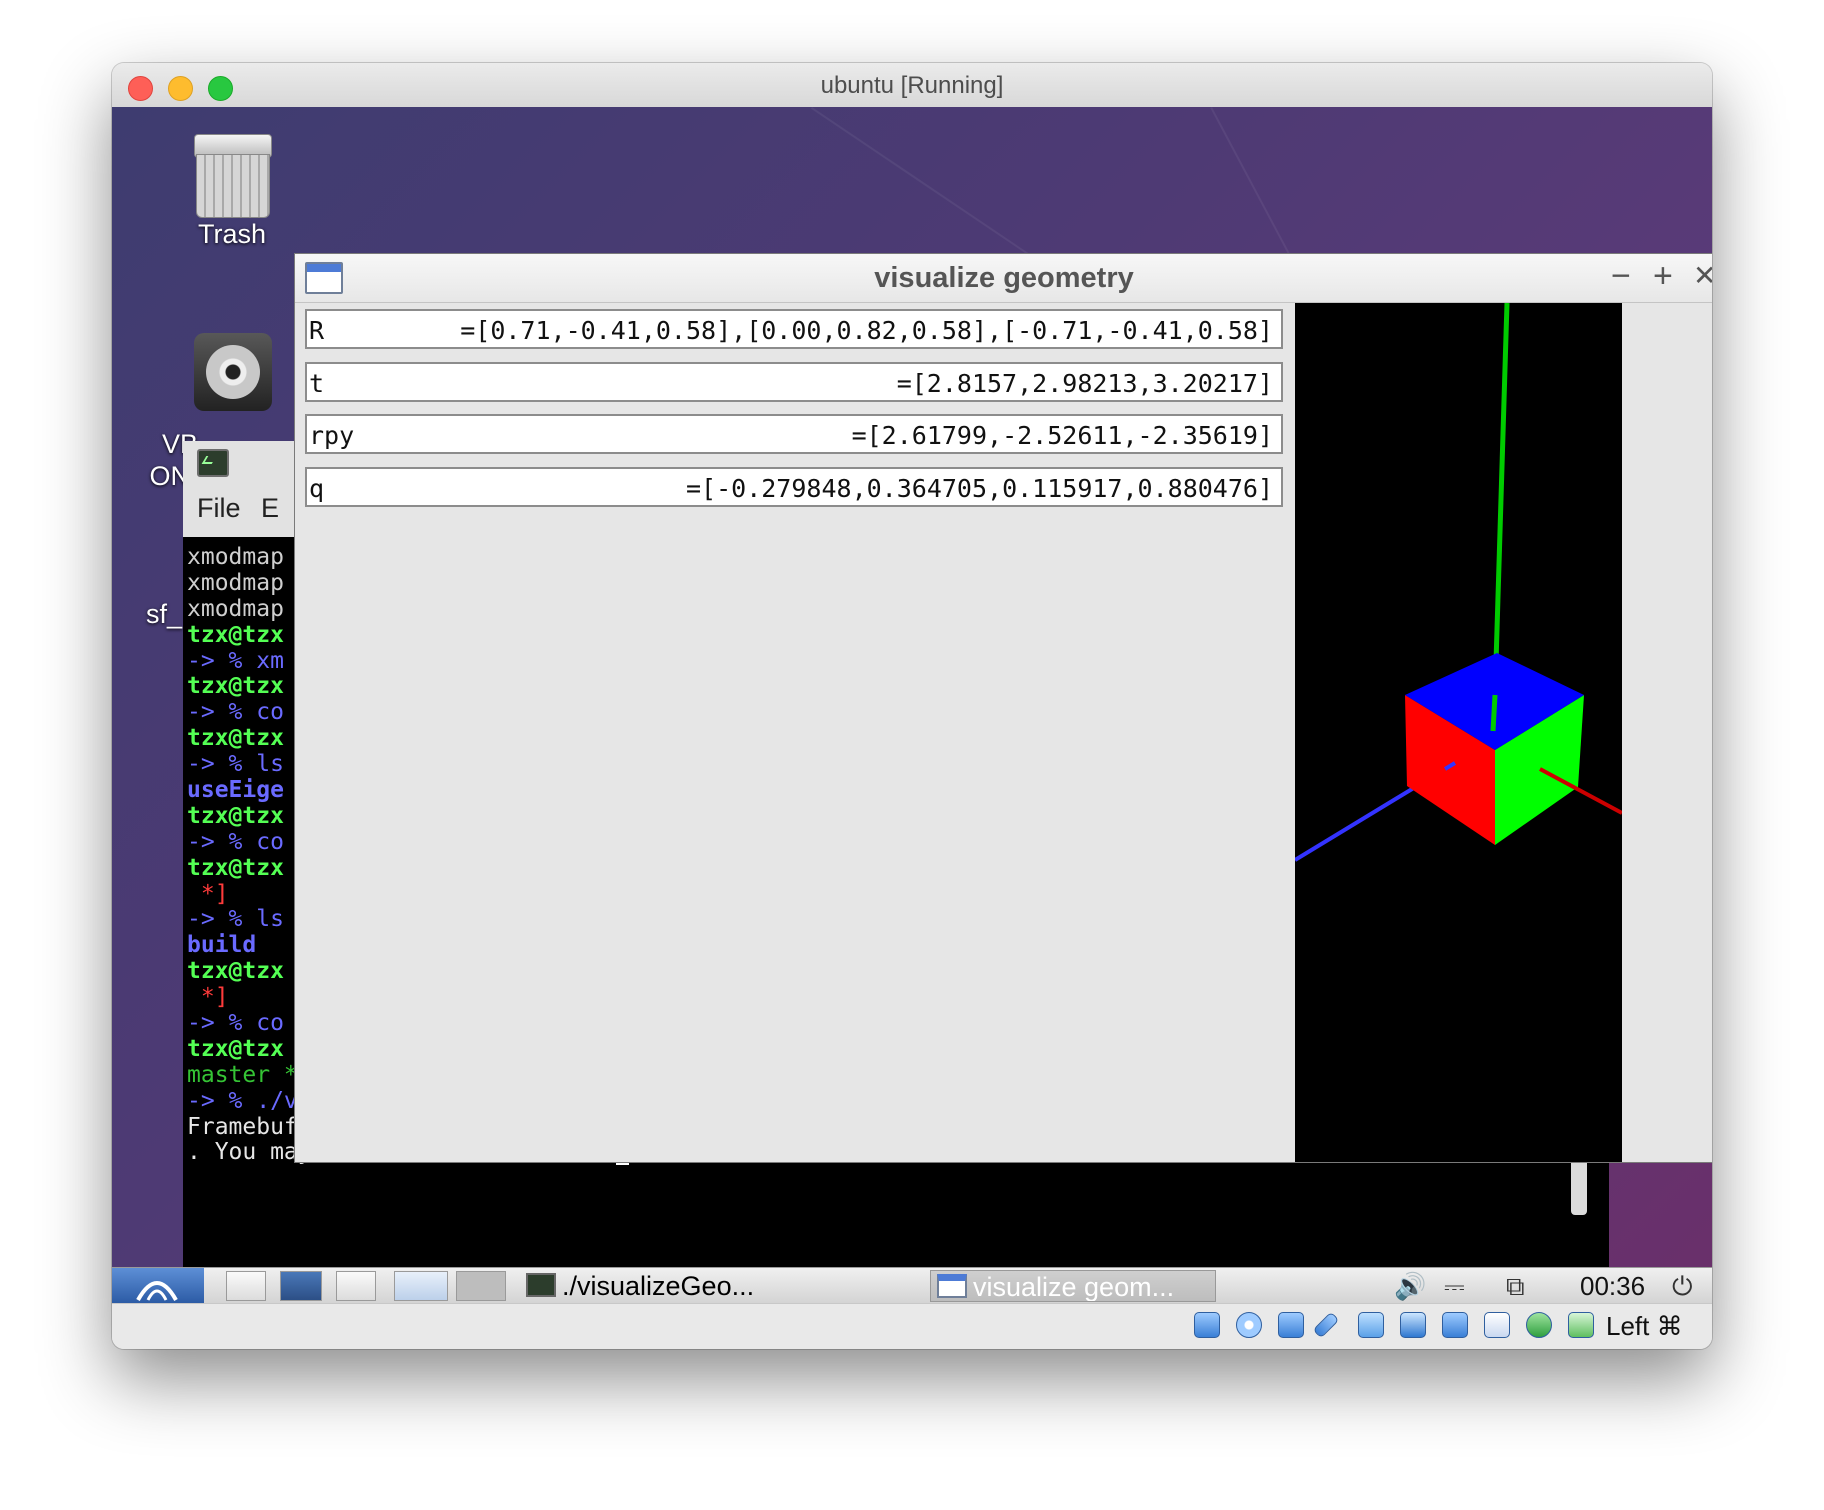  Describe the element at coordinates (235, 660) in the screenshot. I see `terminal-line-text: -> % xm` at that location.